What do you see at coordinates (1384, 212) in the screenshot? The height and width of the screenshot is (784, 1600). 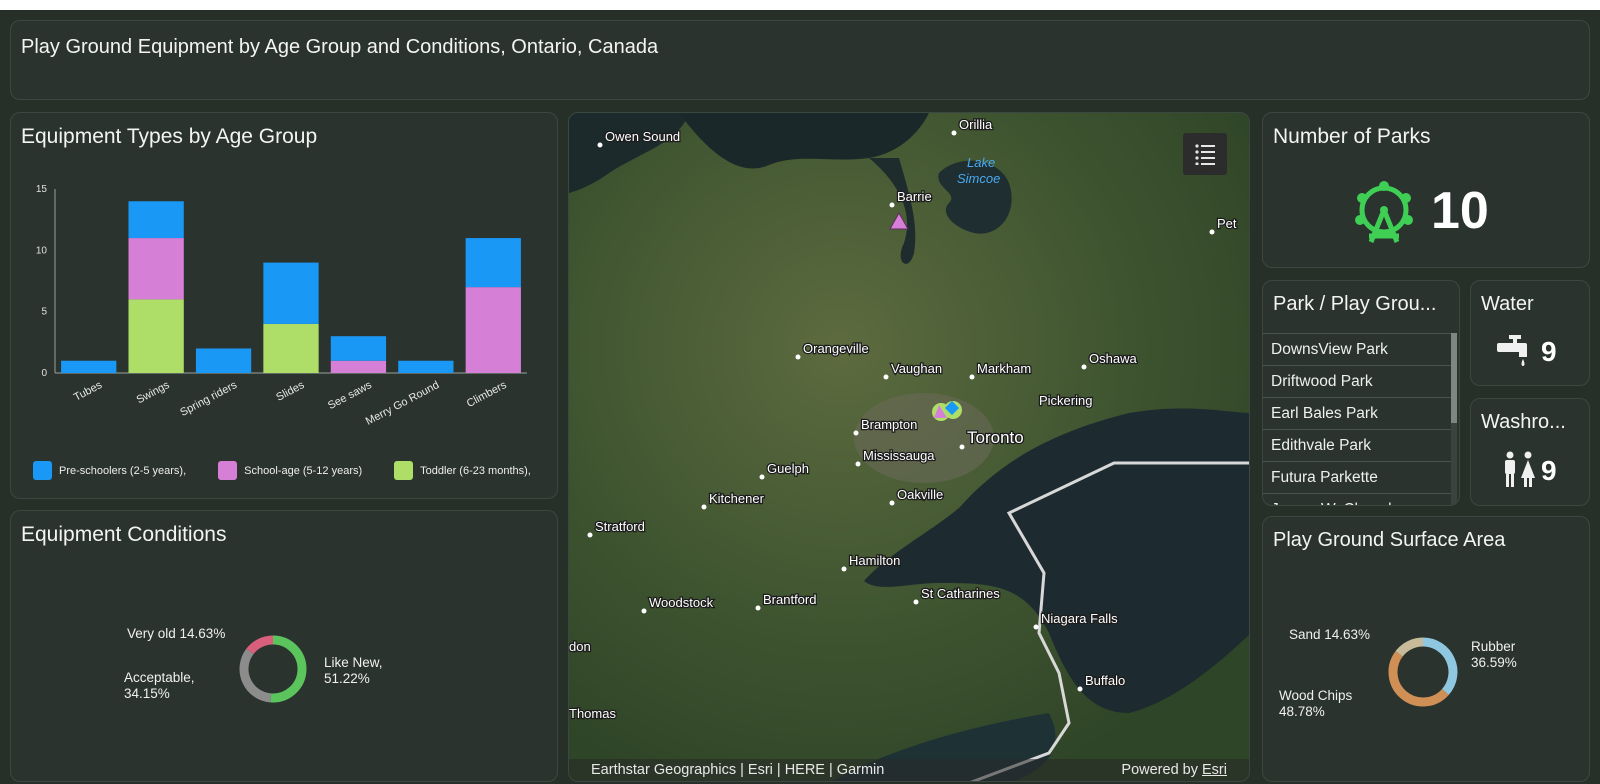 I see `ferris-wheel-icon` at bounding box center [1384, 212].